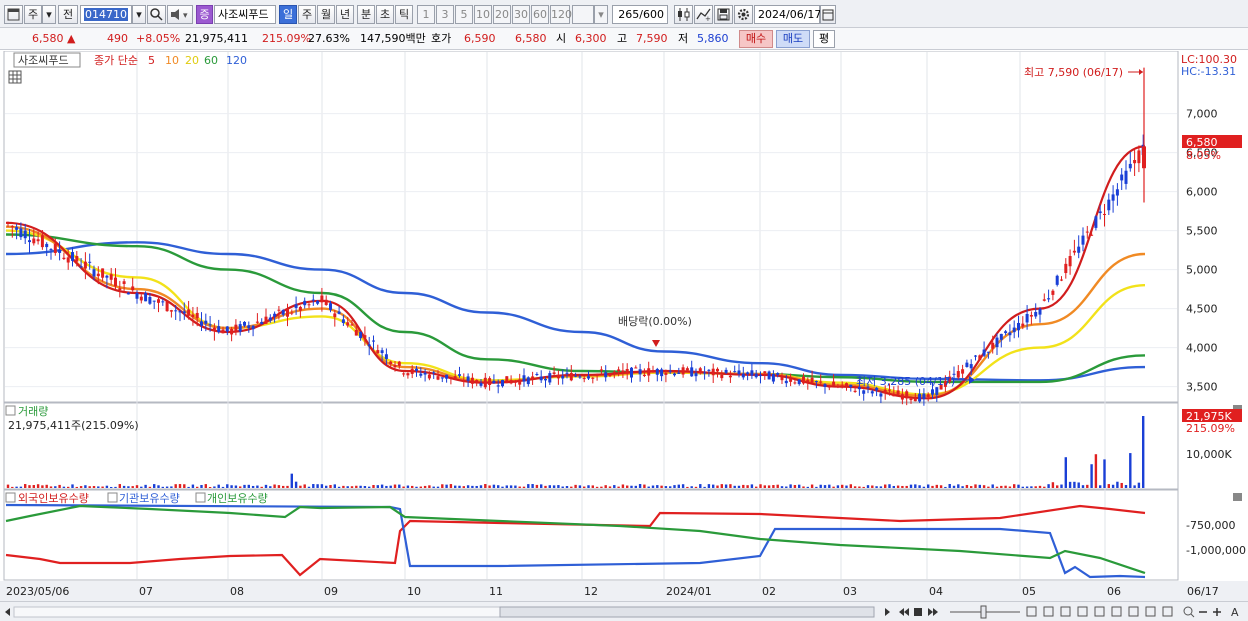  Describe the element at coordinates (326, 14) in the screenshot. I see `tab-month: 월` at that location.